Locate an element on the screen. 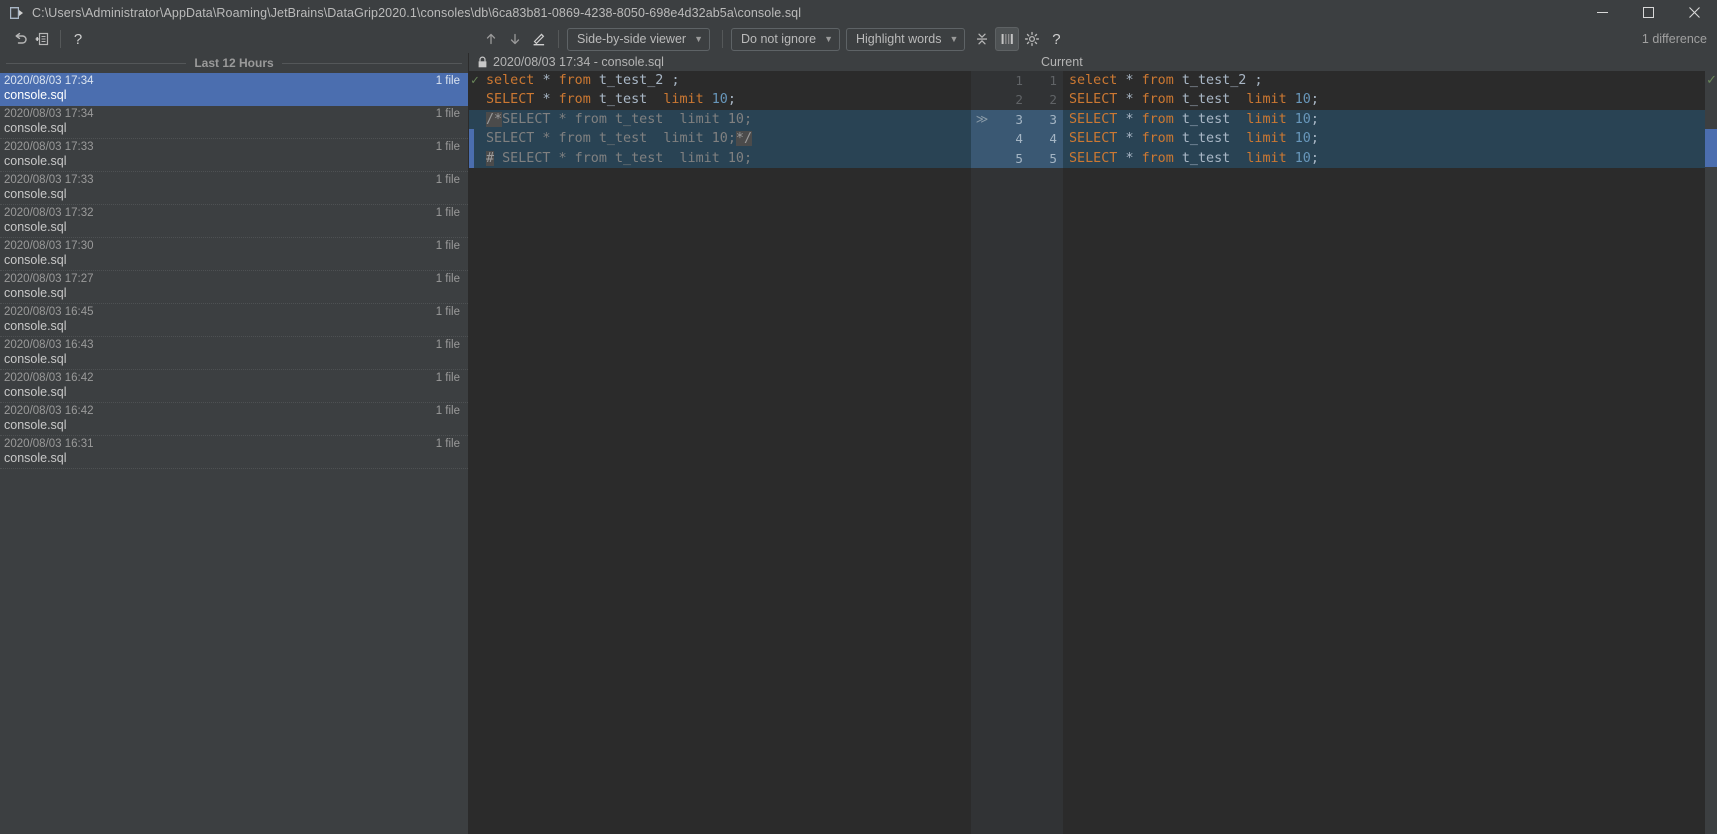  gutter-line-number-right: 3 is located at coordinates (1053, 119).